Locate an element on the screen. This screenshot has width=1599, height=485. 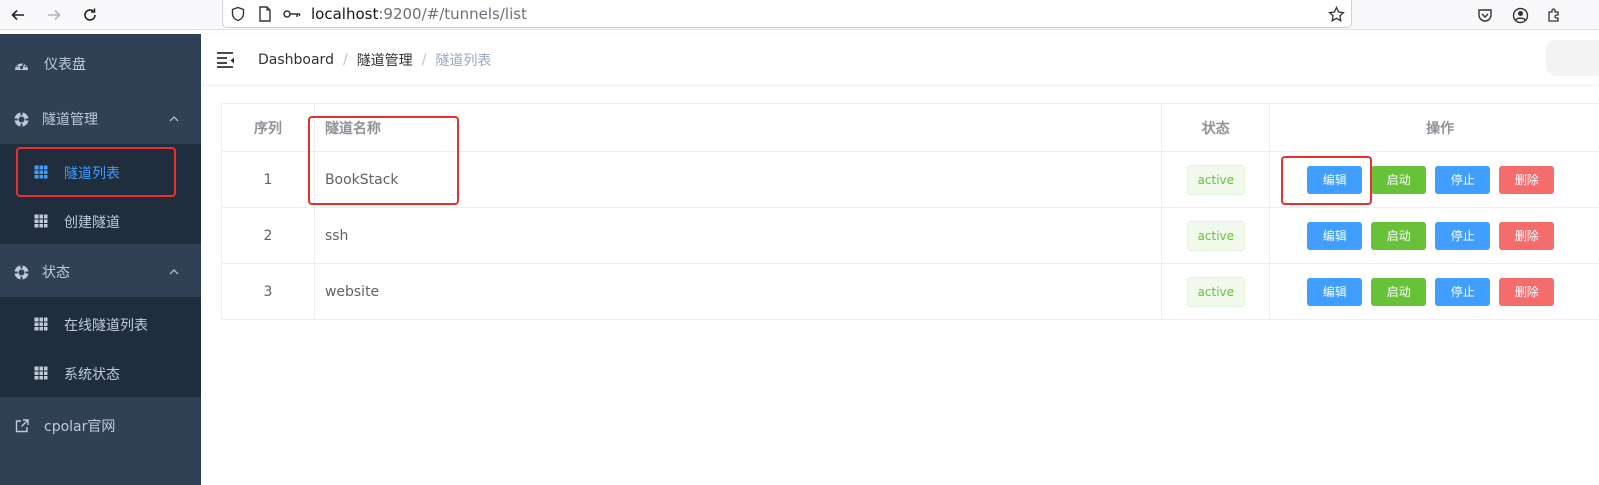
breadcrumb-dashboard: Dashboard is located at coordinates (296, 60).